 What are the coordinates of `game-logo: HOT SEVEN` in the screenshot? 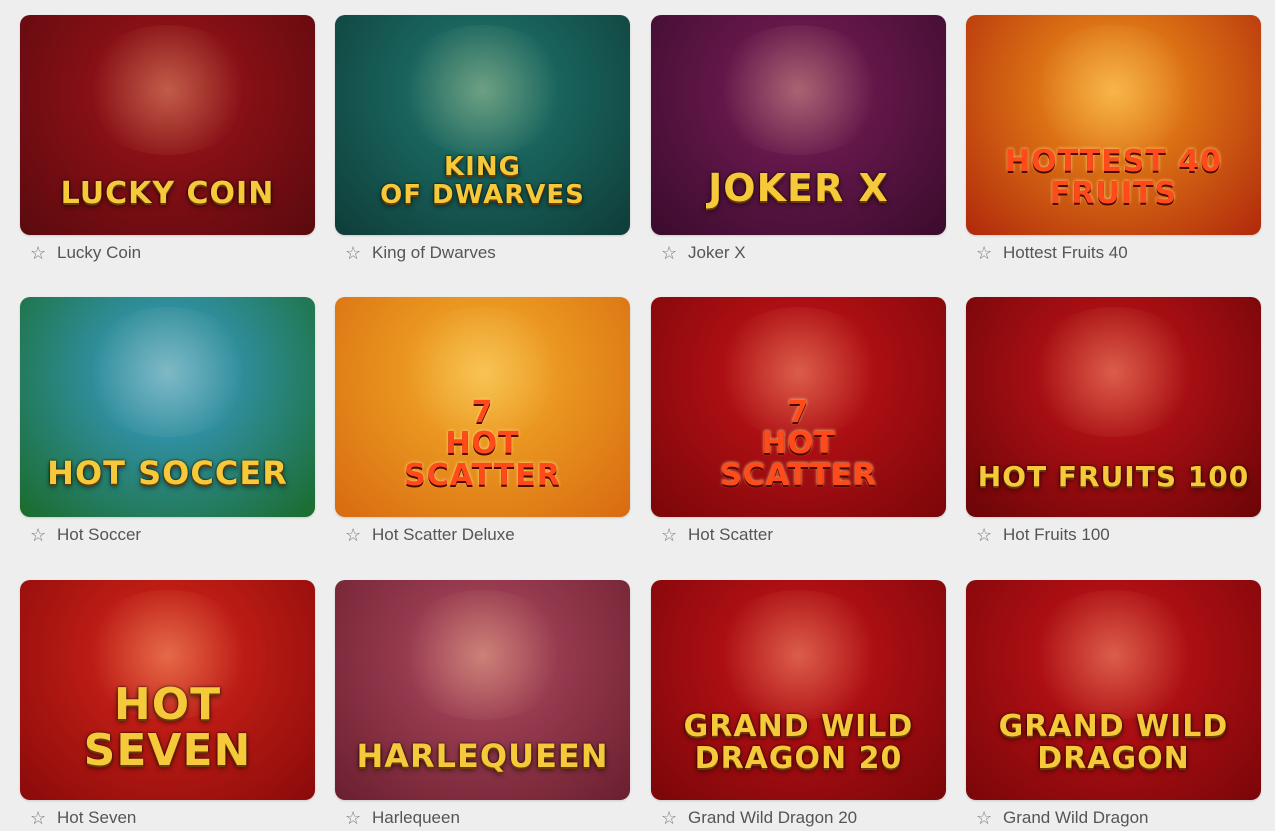 It's located at (167, 727).